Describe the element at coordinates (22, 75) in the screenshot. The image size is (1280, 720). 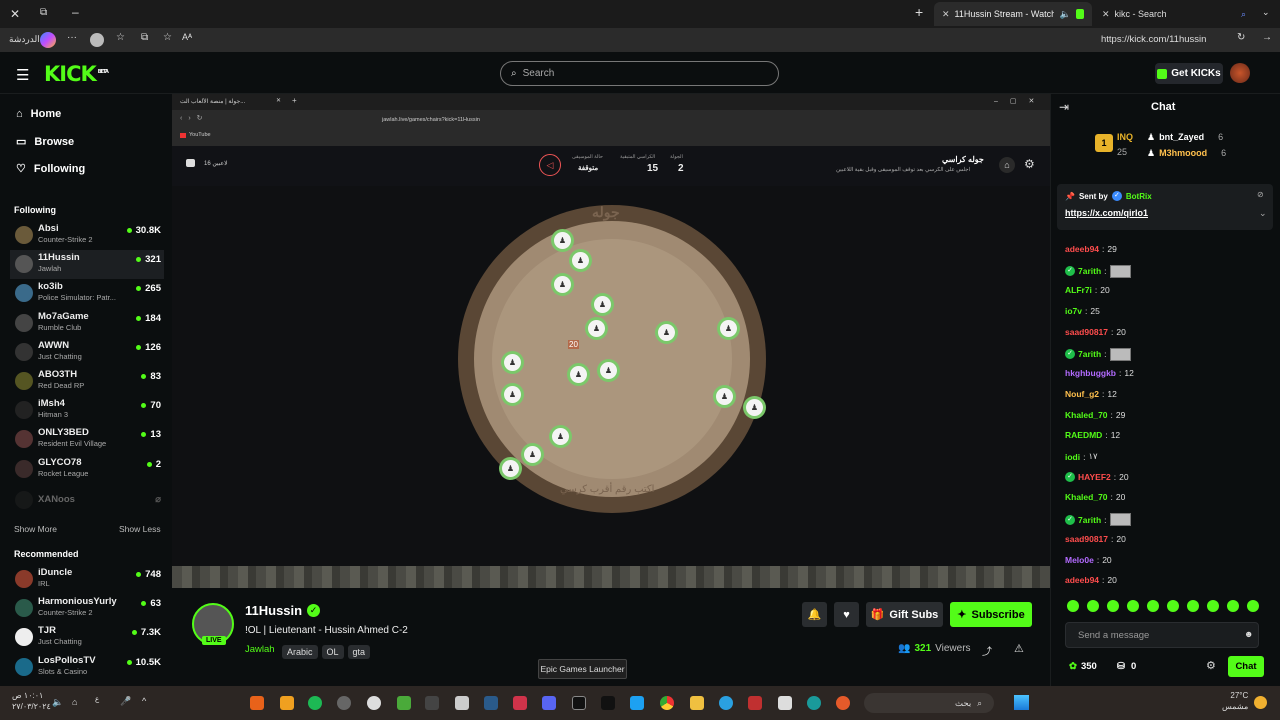
I see `hamburger-menu-icon: ☰` at that location.